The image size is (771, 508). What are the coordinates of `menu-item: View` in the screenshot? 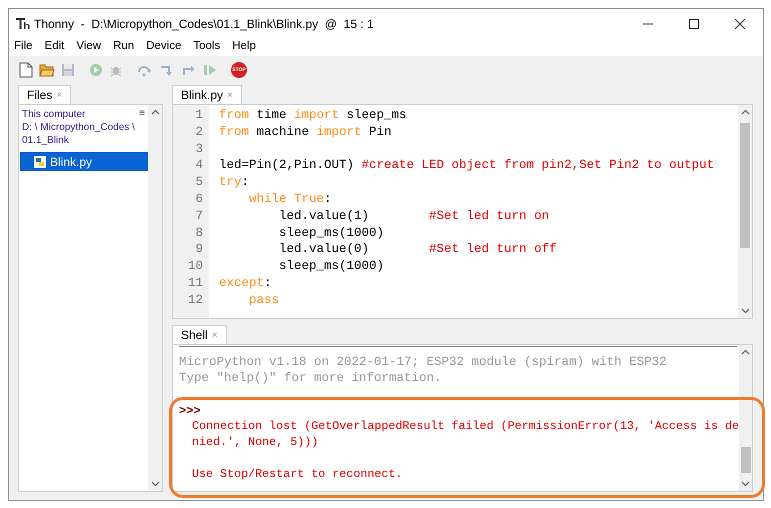 It's located at (89, 47).